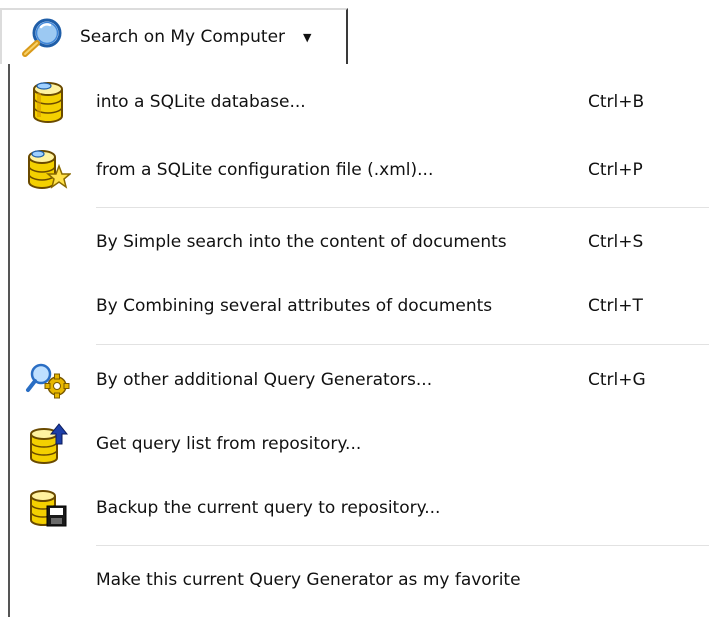 The width and height of the screenshot is (709, 617). Describe the element at coordinates (48, 380) in the screenshot. I see `query-generator-icon` at that location.